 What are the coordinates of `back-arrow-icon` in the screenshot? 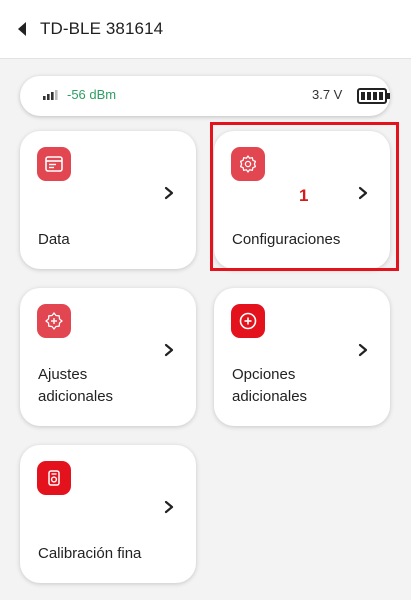 It's located at (22, 29).